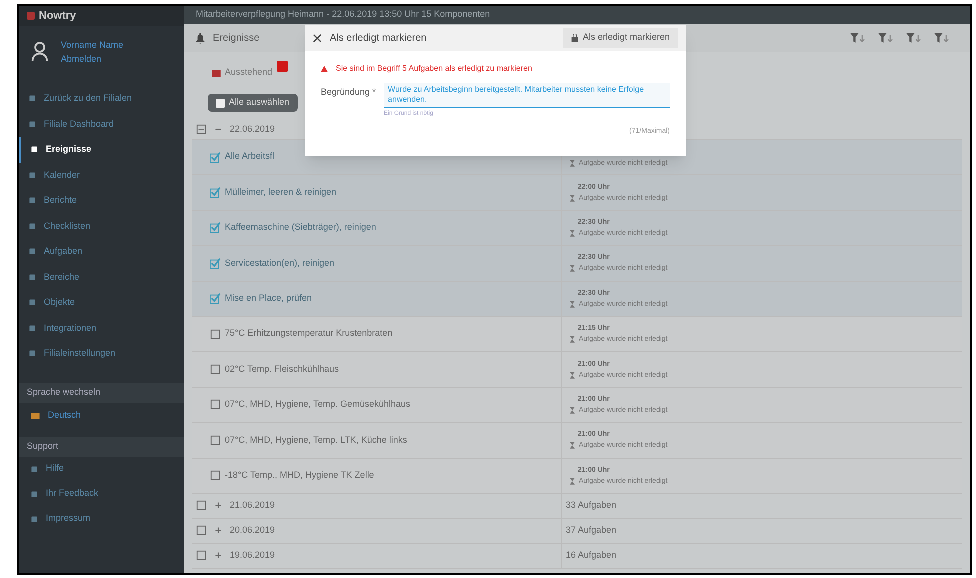  I want to click on task-name: Mise en Place, prüfen, so click(268, 298).